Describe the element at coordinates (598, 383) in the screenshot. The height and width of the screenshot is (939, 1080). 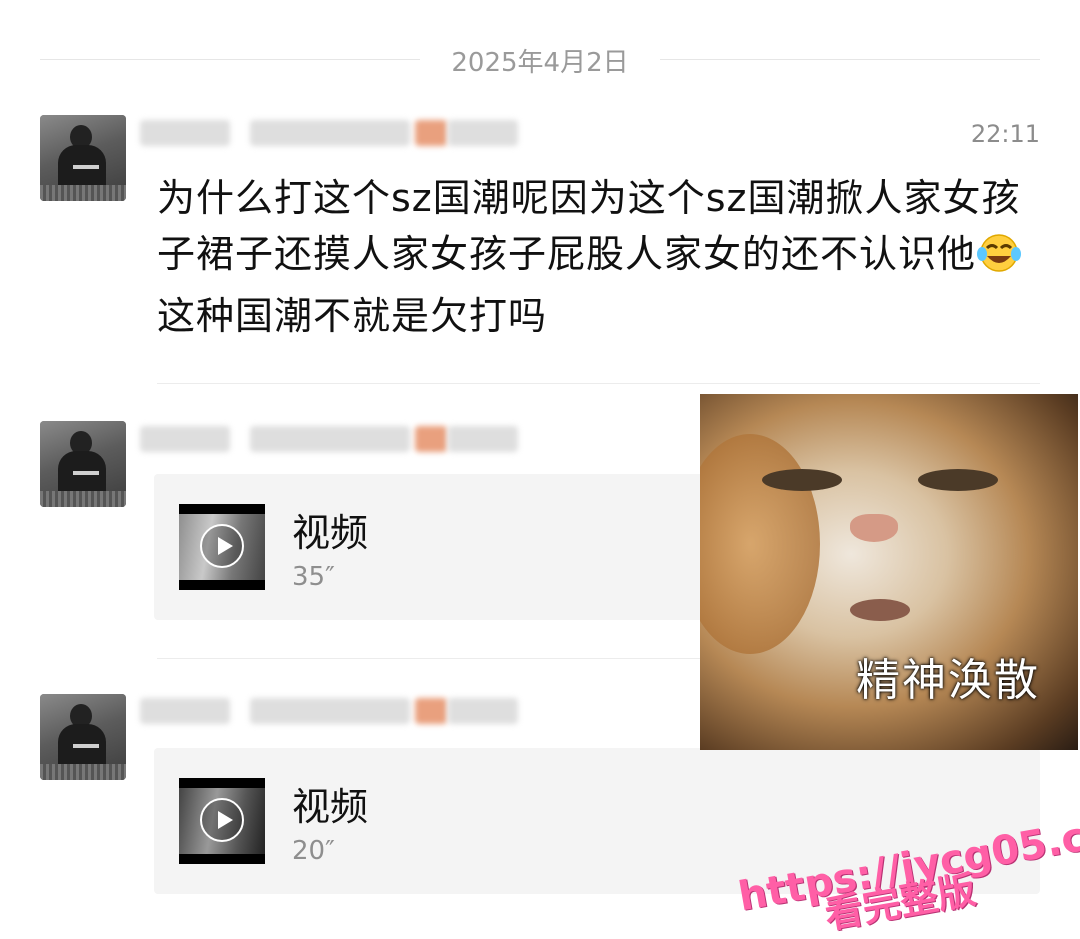
I see `message-separator` at that location.